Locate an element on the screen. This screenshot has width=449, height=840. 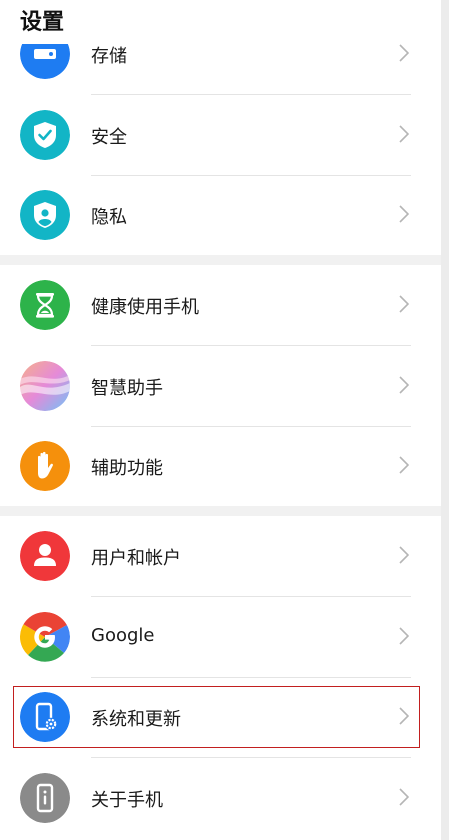
user-icon is located at coordinates (45, 556).